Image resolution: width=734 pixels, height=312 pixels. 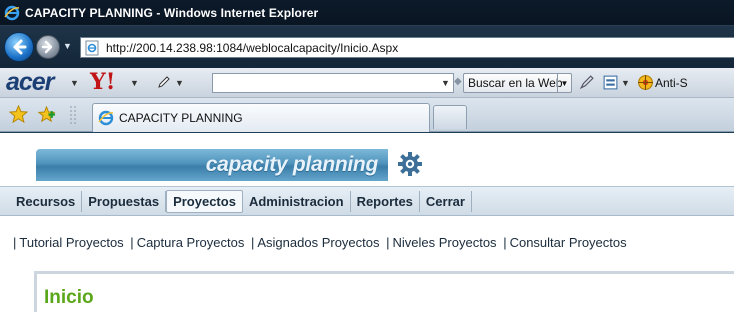 I want to click on pencil-icon, so click(x=164, y=82).